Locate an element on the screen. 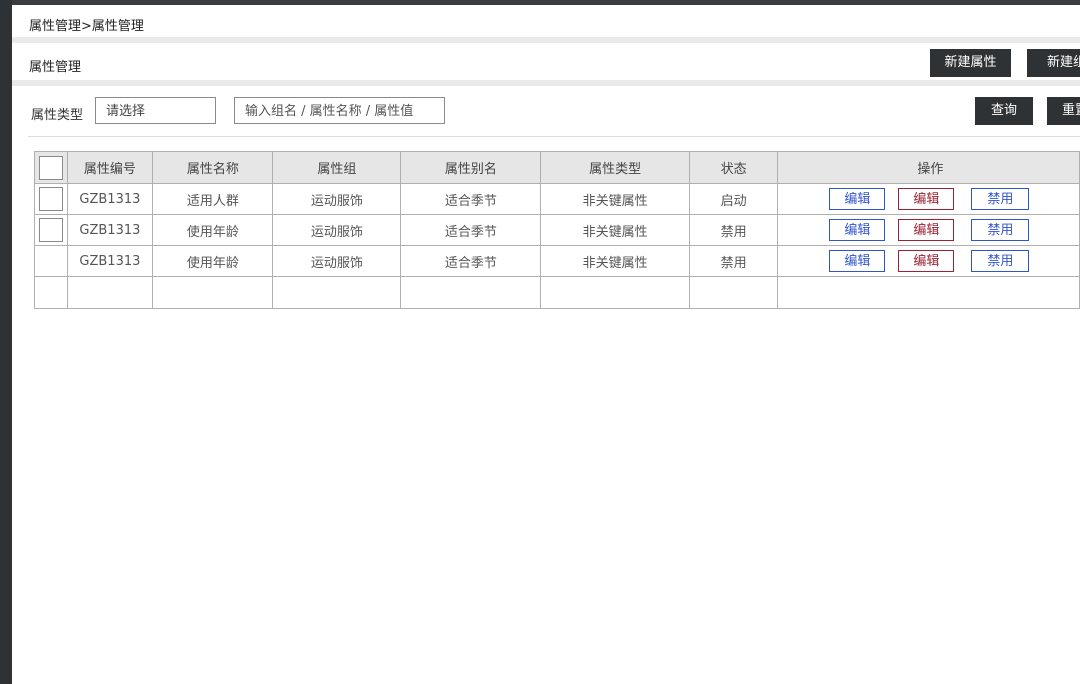  table-header-row: 属性编号 属性名称 属性组 属性别名 属性类型 状态 操作 is located at coordinates (557, 167).